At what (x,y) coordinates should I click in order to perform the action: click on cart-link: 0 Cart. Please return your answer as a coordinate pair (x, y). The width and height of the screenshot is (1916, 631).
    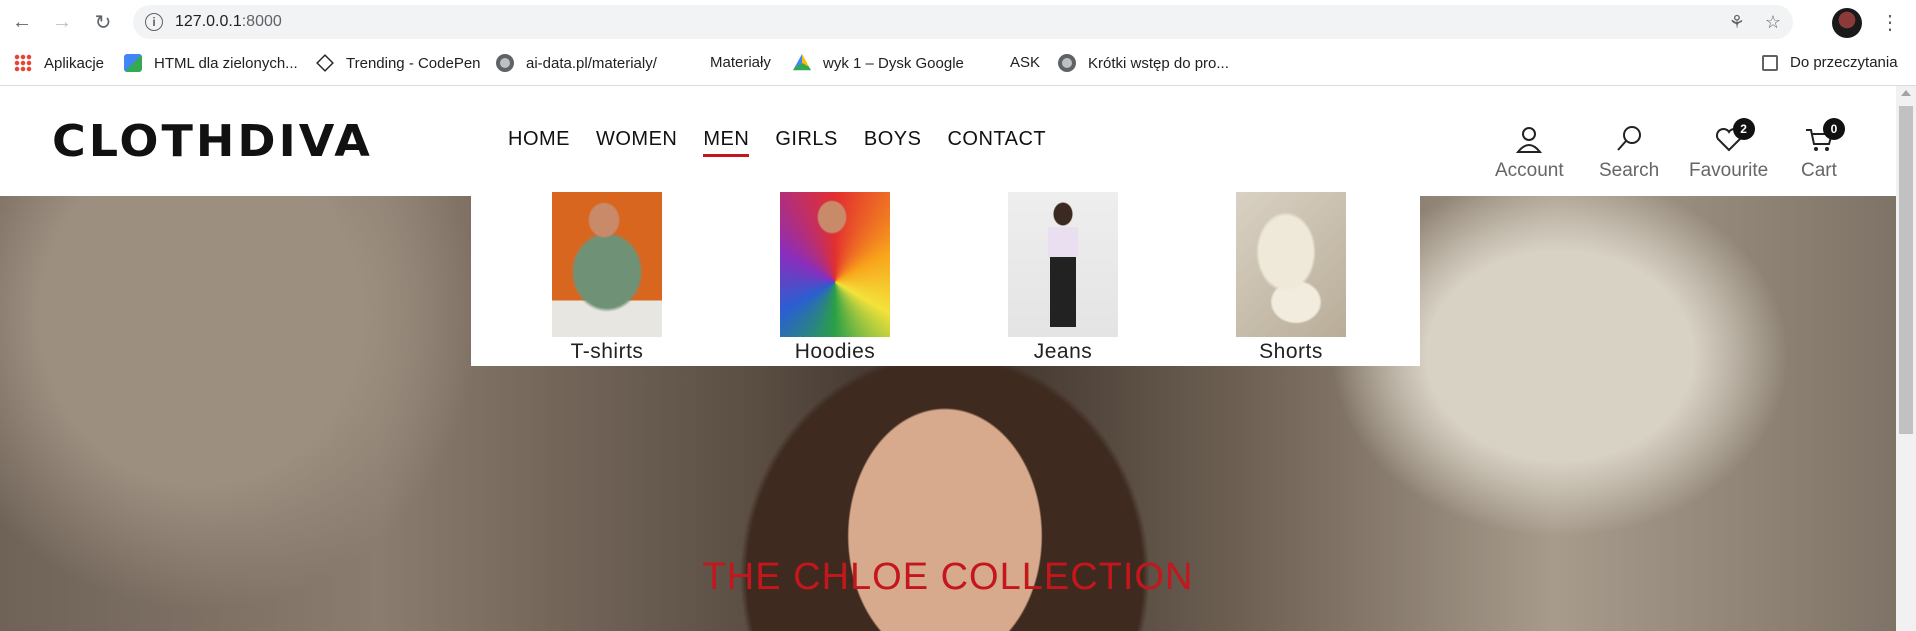
    Looking at the image, I should click on (1823, 150).